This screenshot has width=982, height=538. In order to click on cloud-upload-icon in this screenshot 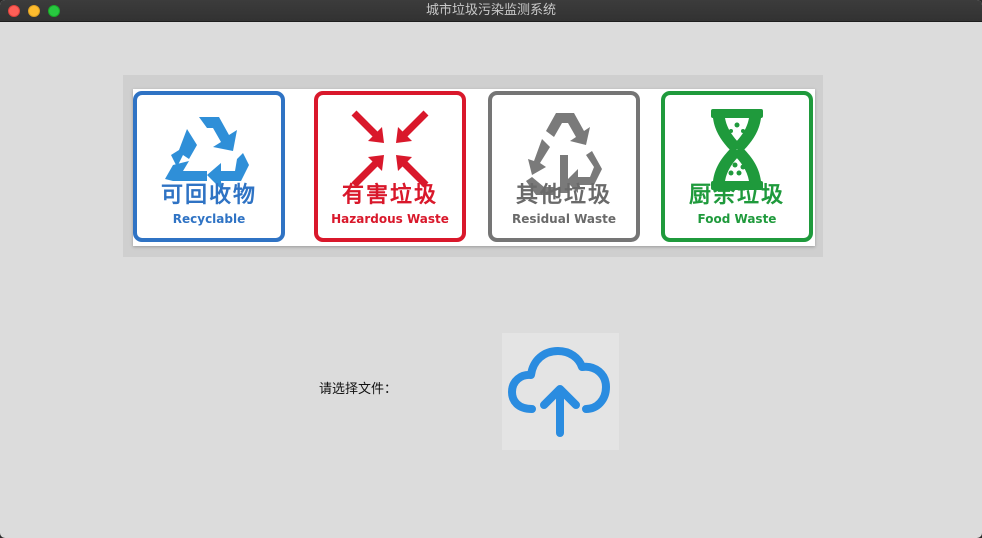, I will do `click(559, 392)`.